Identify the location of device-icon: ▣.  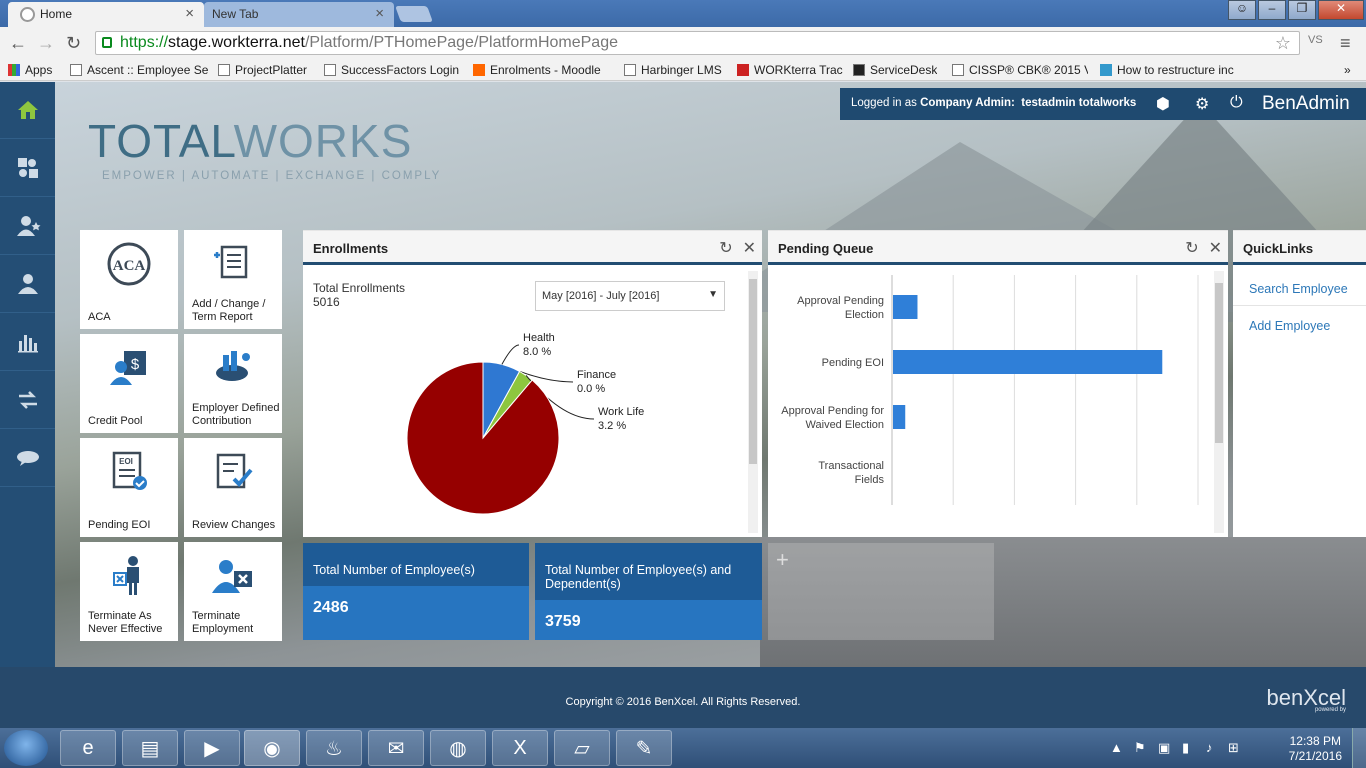
(1164, 748).